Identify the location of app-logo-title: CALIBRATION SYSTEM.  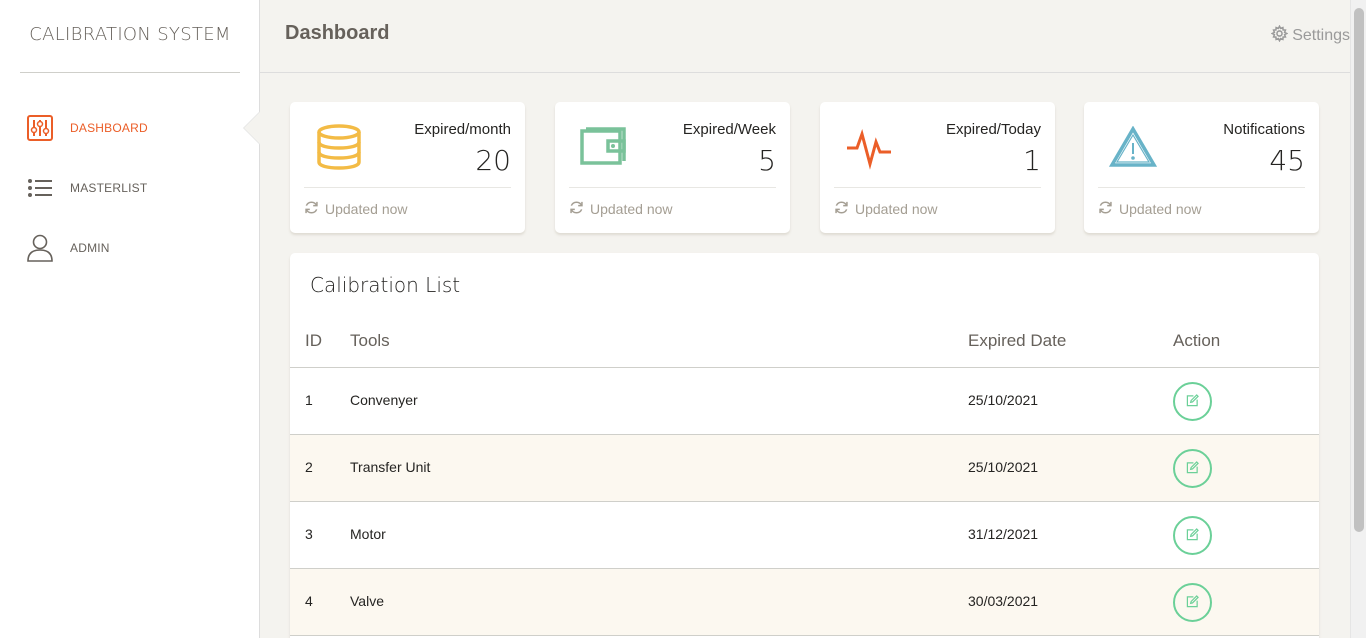
(130, 36).